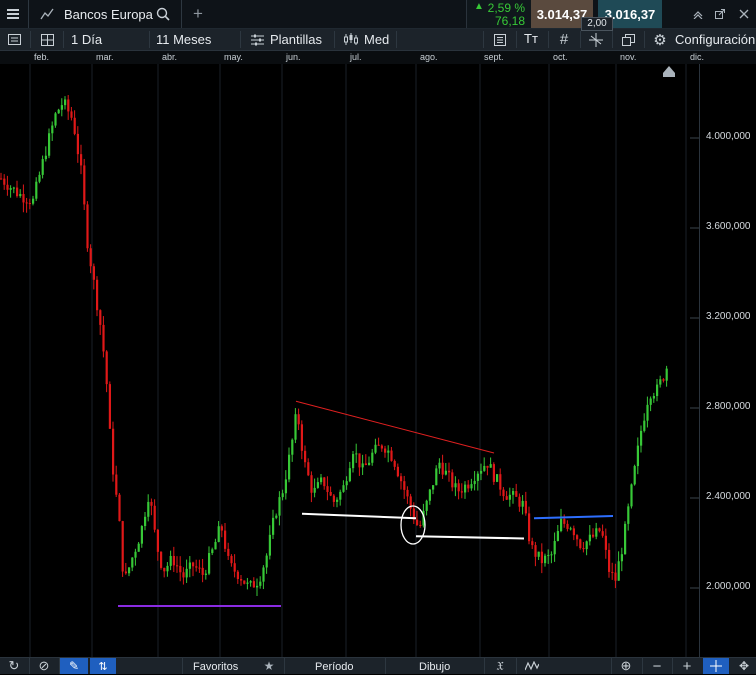 Image resolution: width=756 pixels, height=675 pixels. I want to click on list-icon, so click(14, 39).